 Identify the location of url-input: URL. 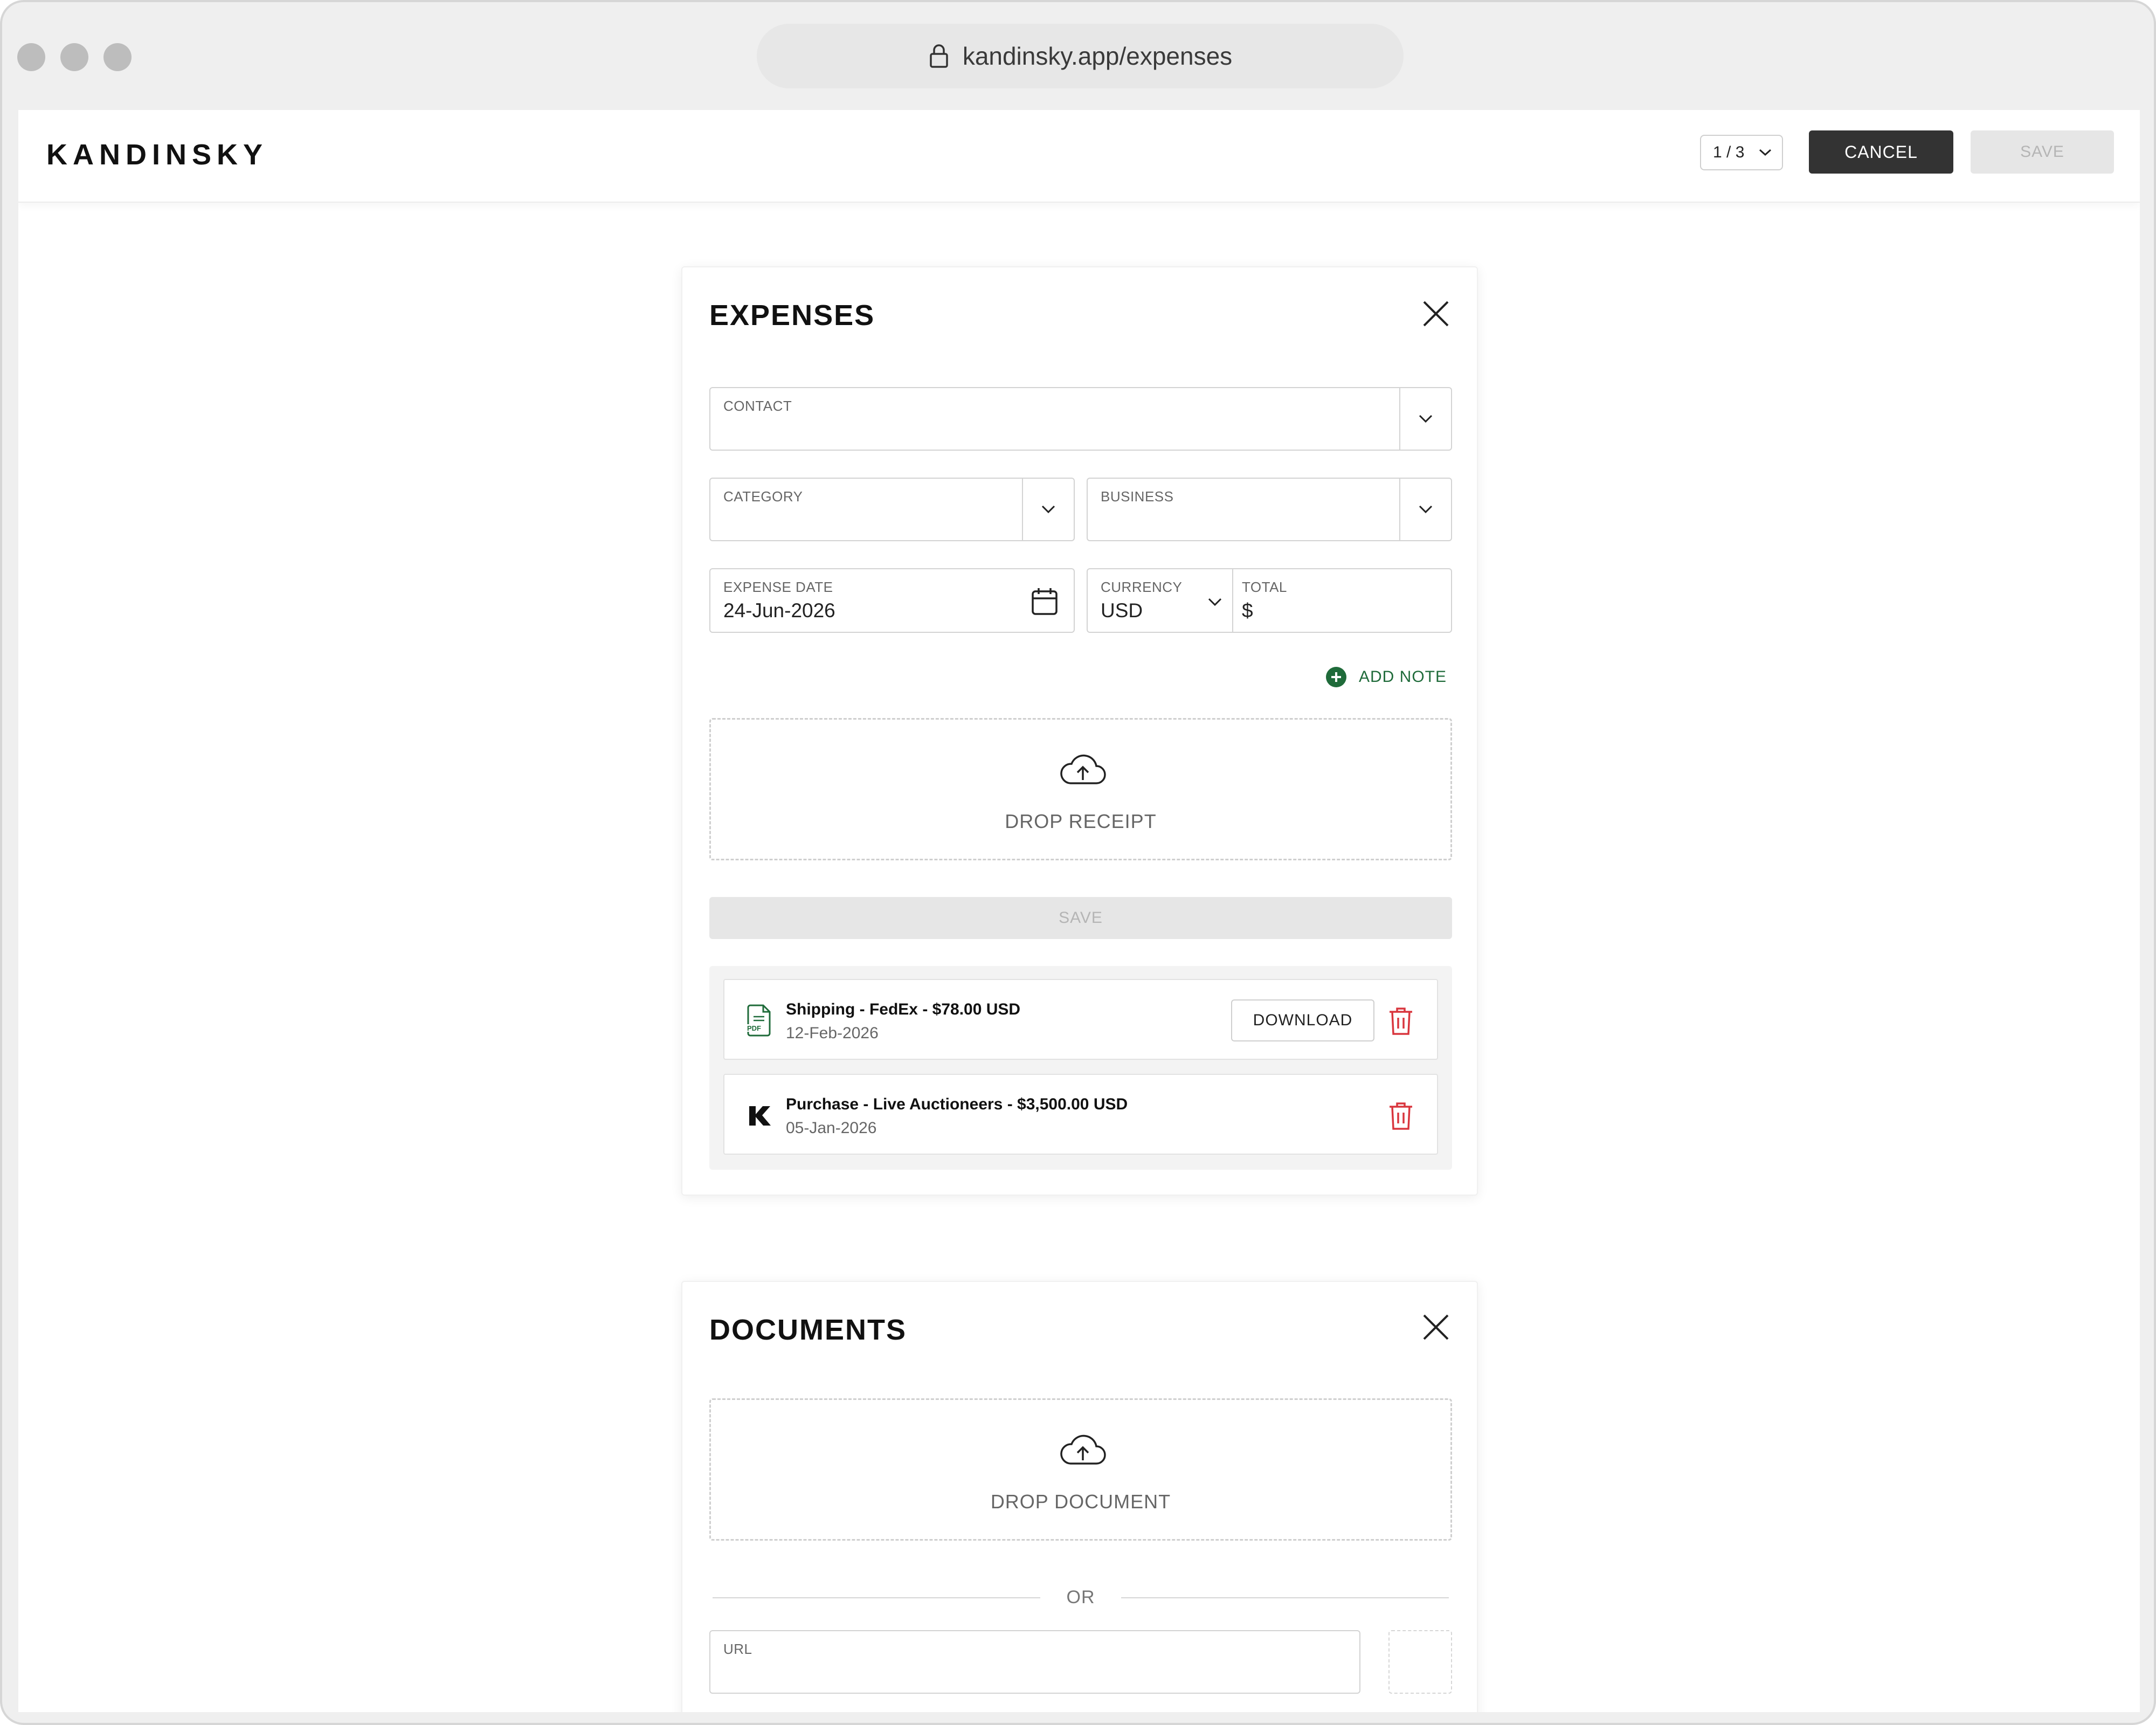
(1034, 1662).